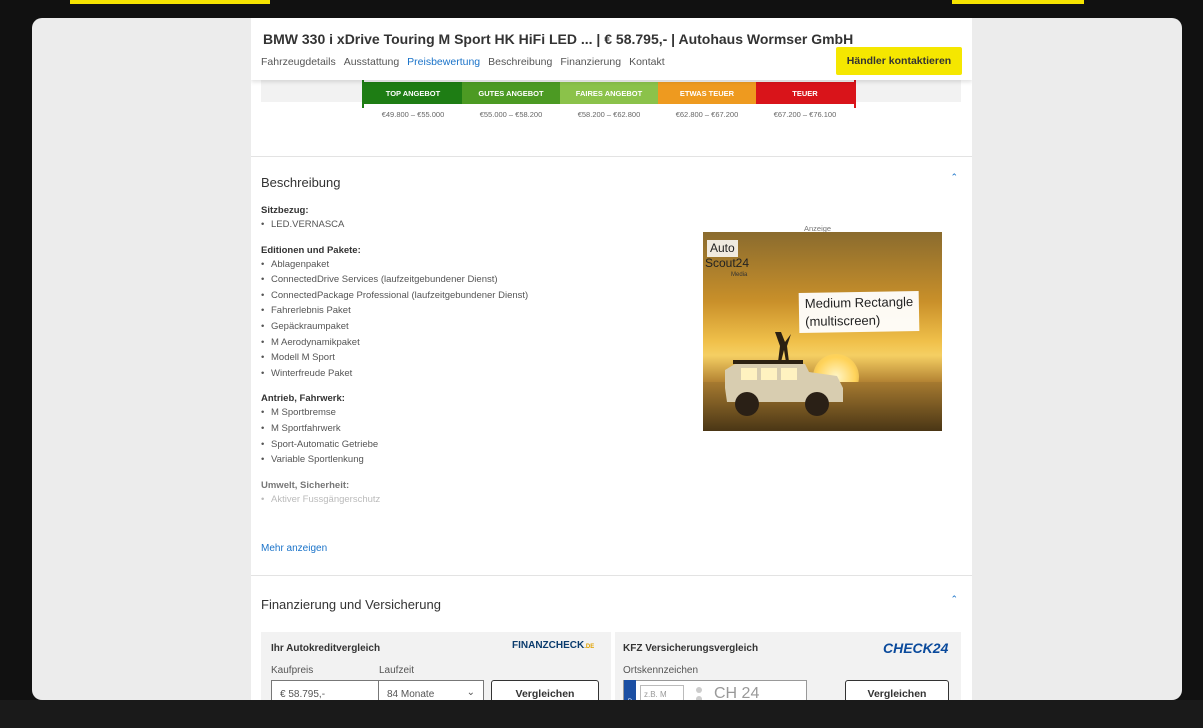  Describe the element at coordinates (511, 114) in the screenshot. I see `rating-range: €55.000 – €58.200` at that location.